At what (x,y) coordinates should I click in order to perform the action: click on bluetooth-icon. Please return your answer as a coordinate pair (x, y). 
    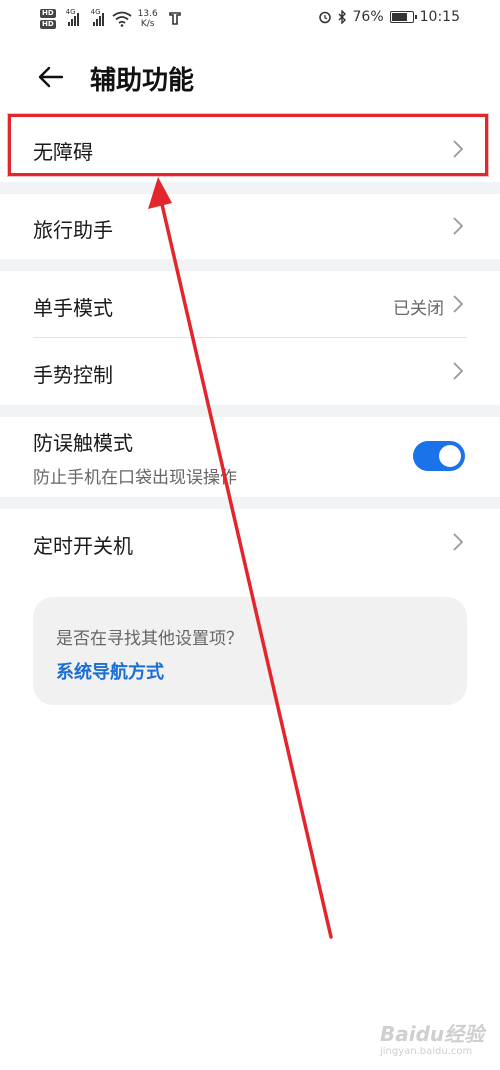
    Looking at the image, I should click on (342, 17).